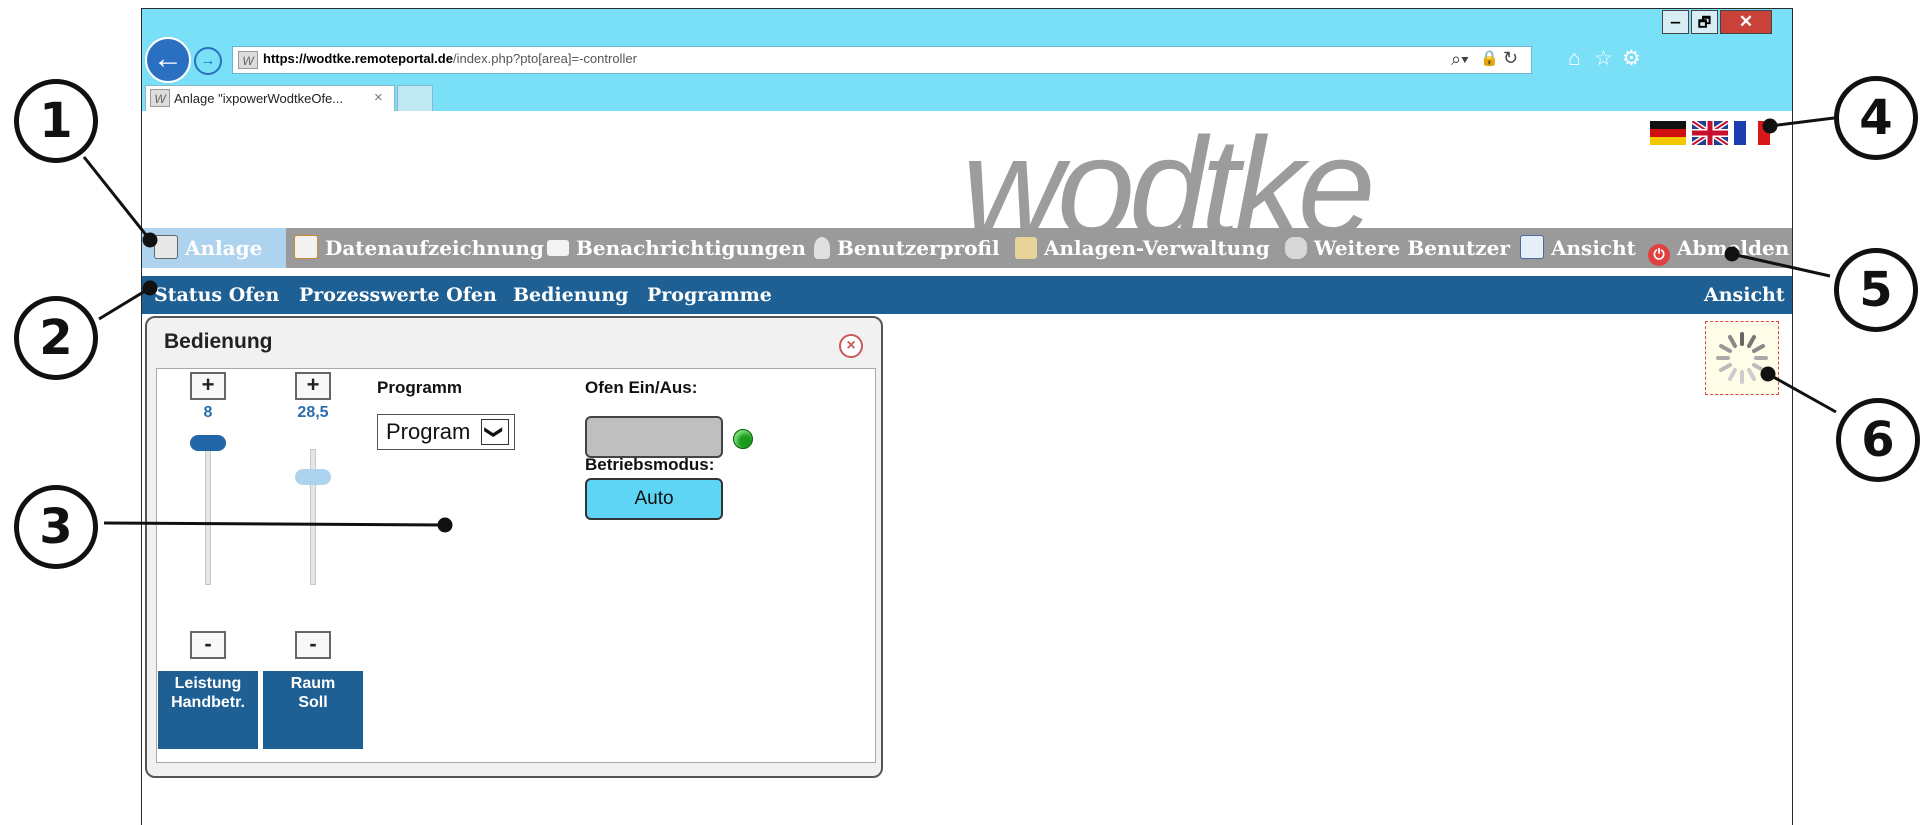 The height and width of the screenshot is (825, 1928). What do you see at coordinates (56, 338) in the screenshot?
I see `callout-2: 2` at bounding box center [56, 338].